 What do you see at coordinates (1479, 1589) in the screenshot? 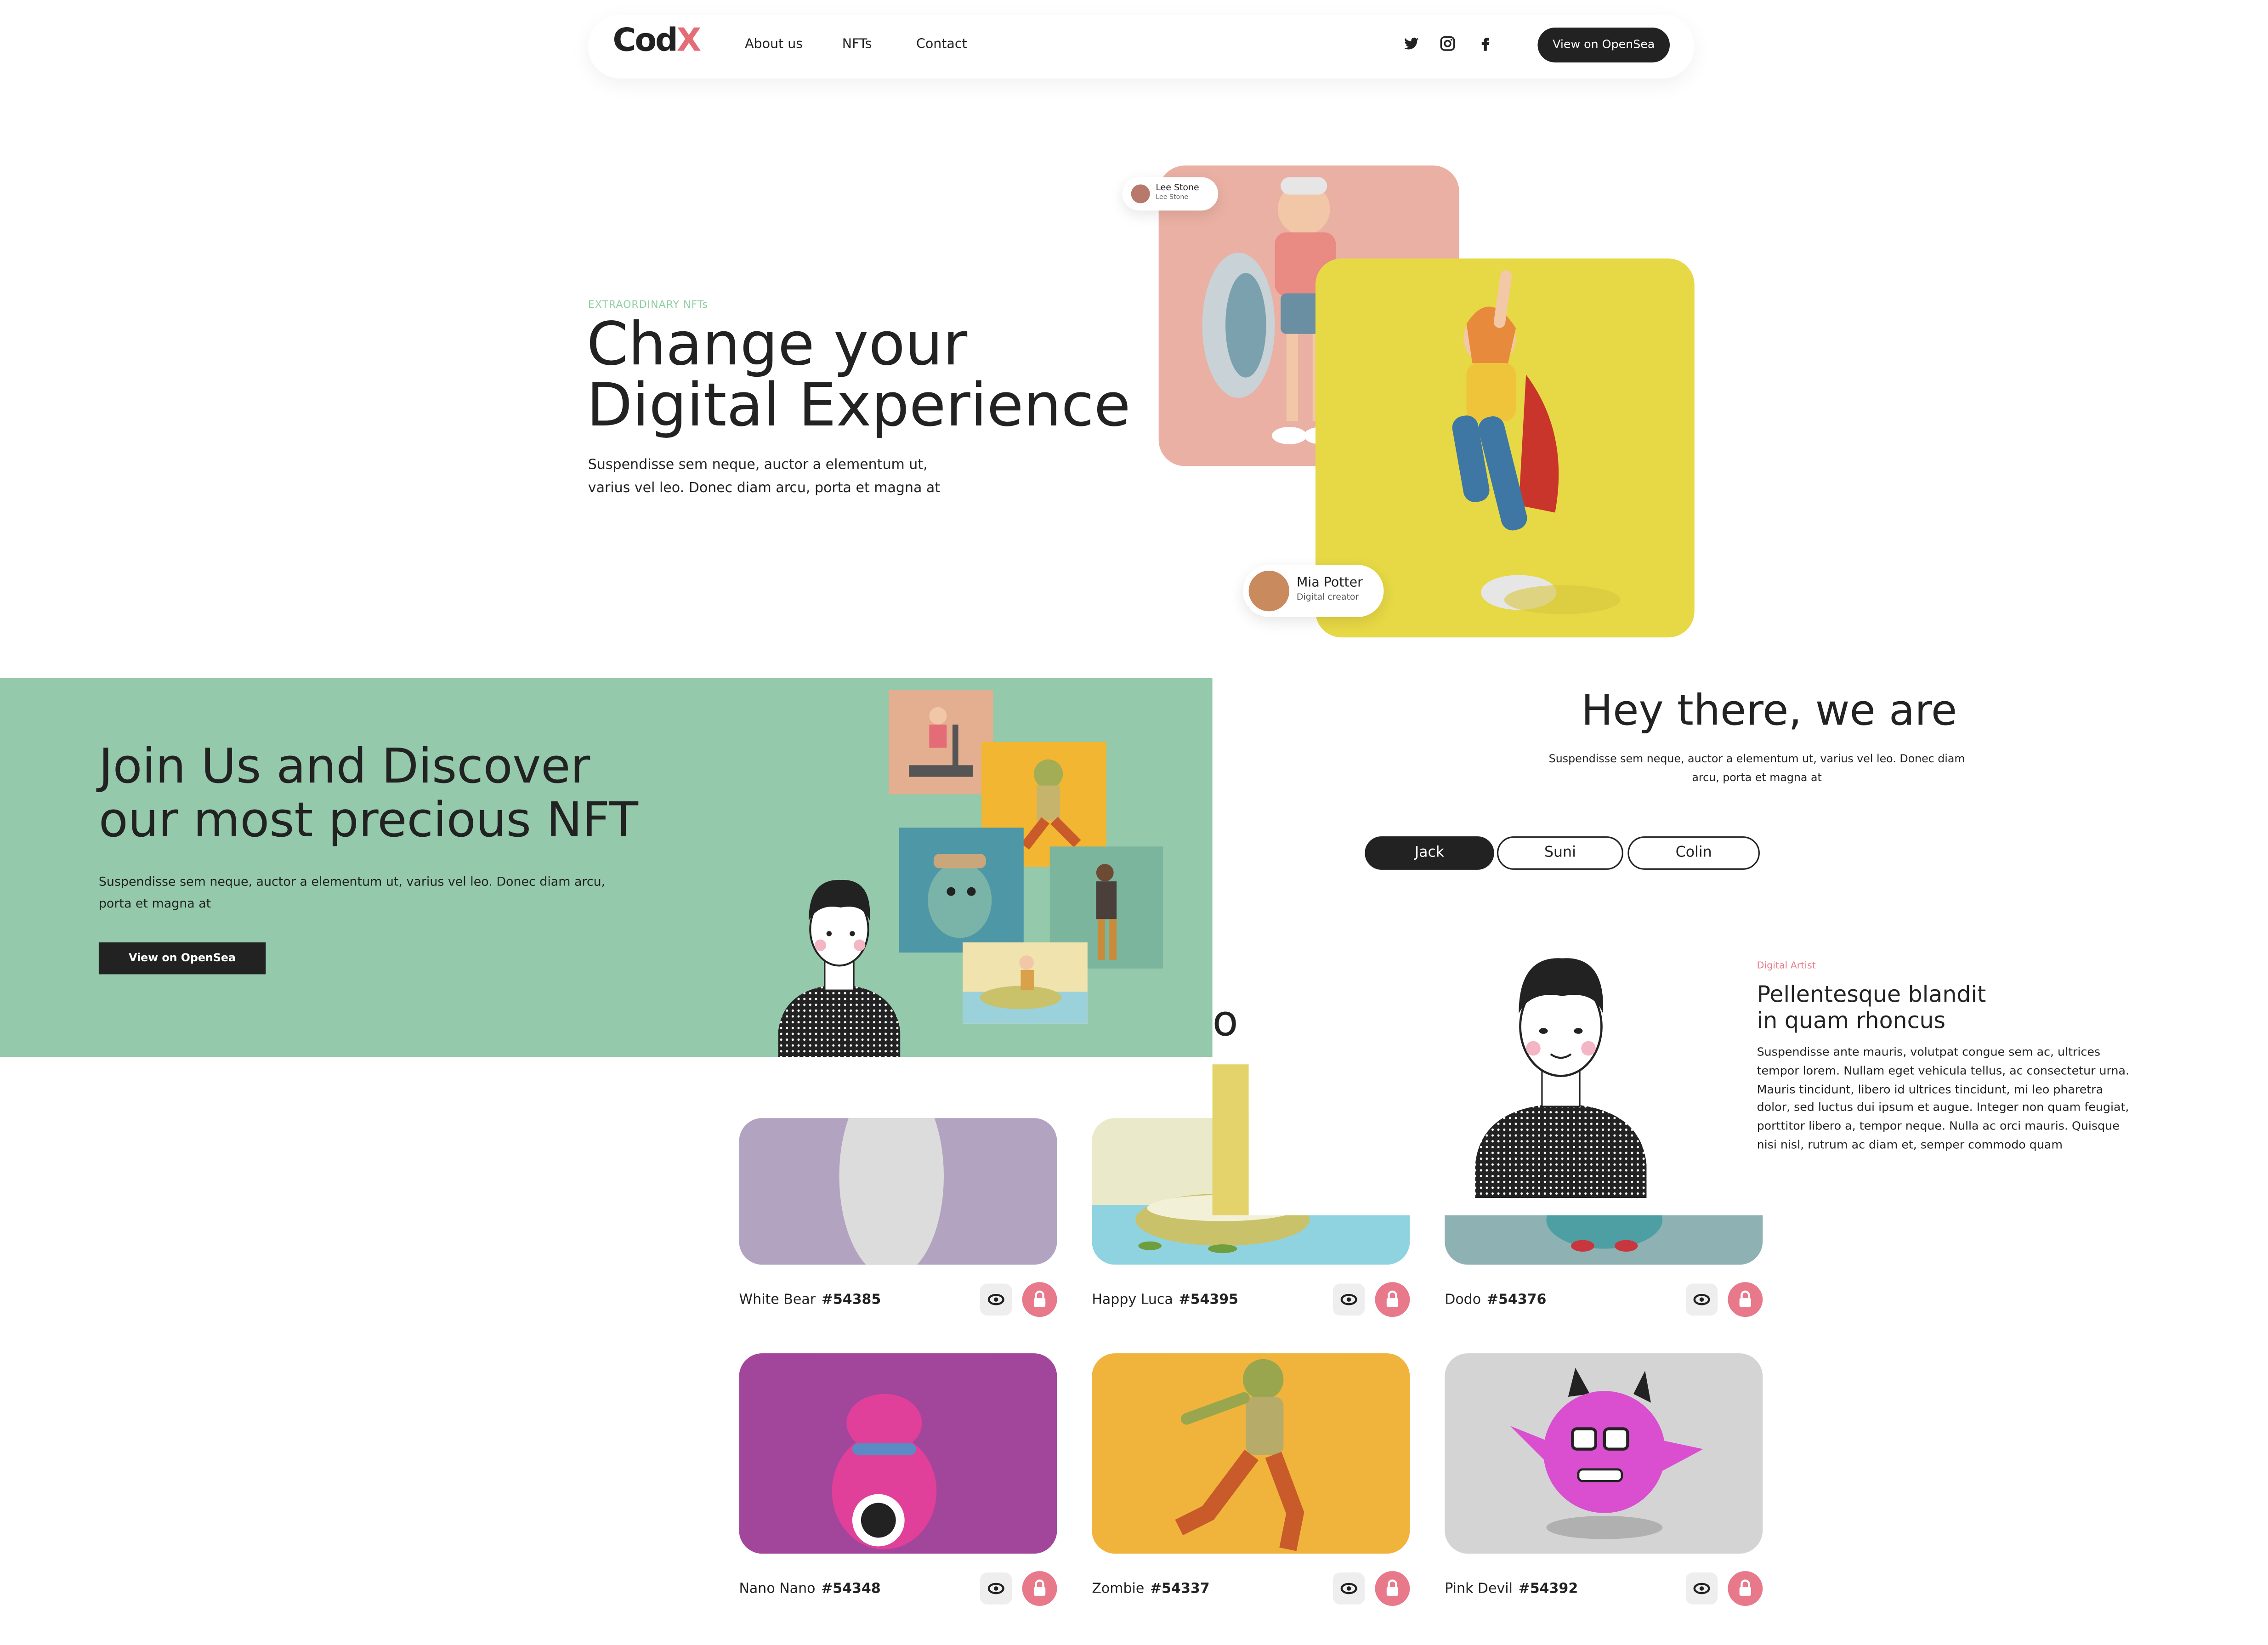
I see `nft-name: Pink Devil` at bounding box center [1479, 1589].